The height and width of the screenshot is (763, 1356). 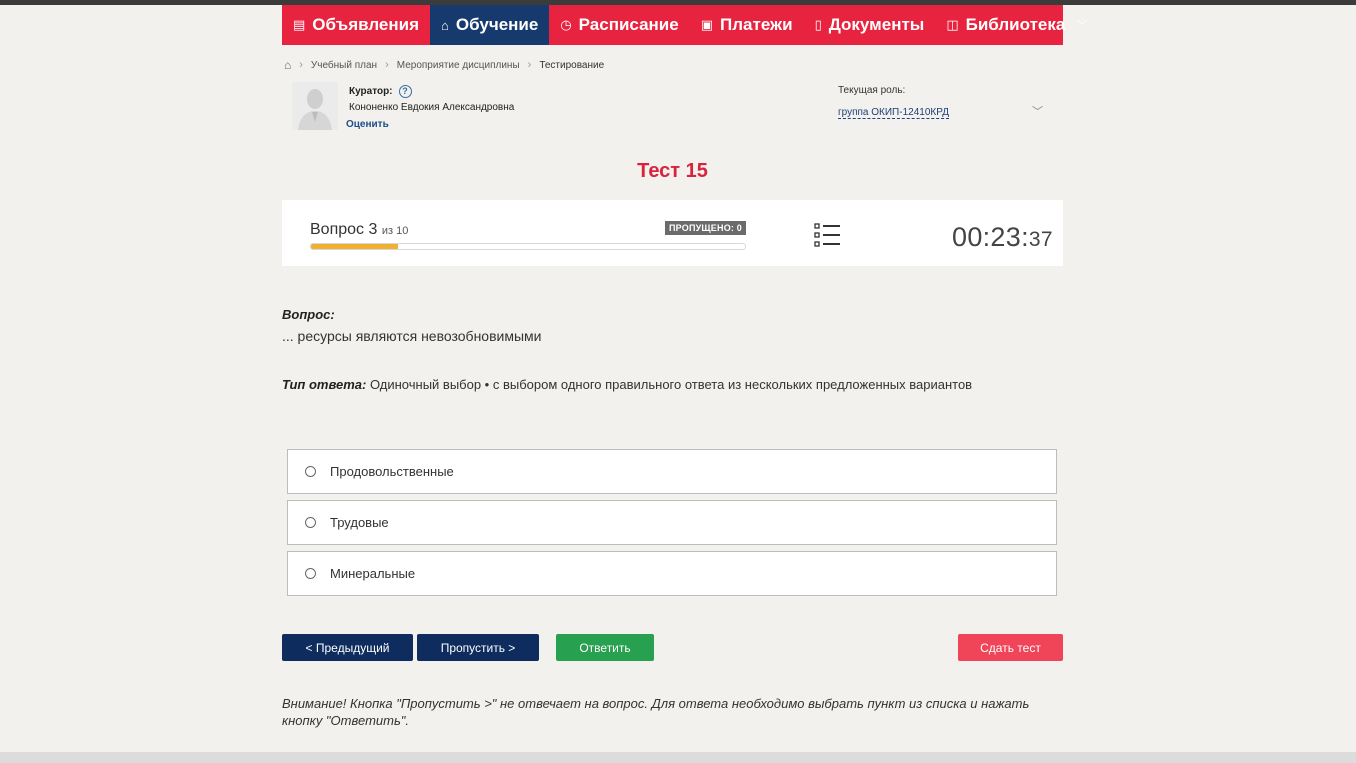 I want to click on question-total: из 10, so click(x=395, y=231).